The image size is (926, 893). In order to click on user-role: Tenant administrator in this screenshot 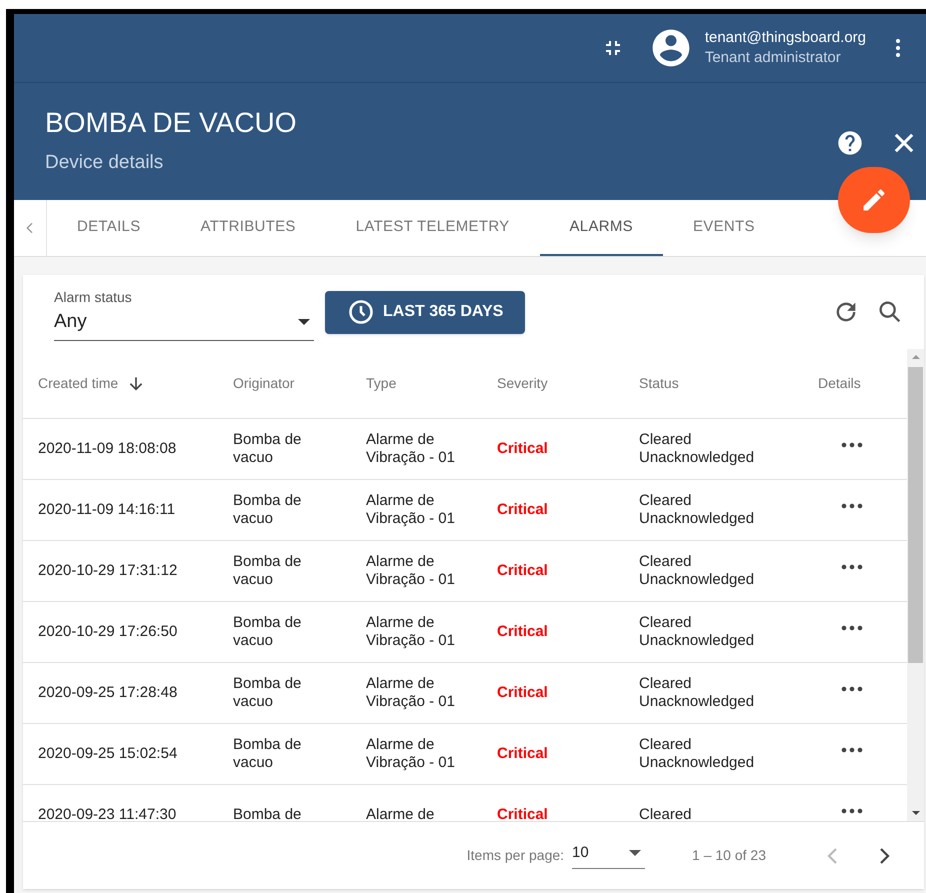, I will do `click(773, 58)`.